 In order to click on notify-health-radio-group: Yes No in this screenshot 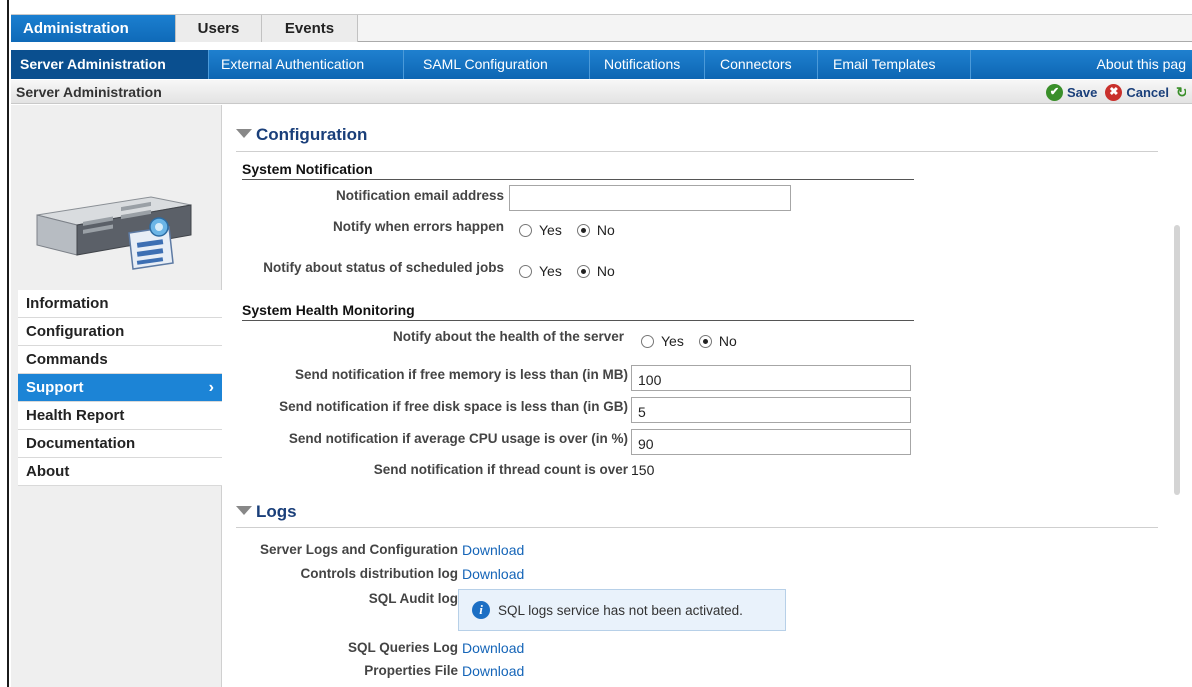, I will do `click(696, 341)`.